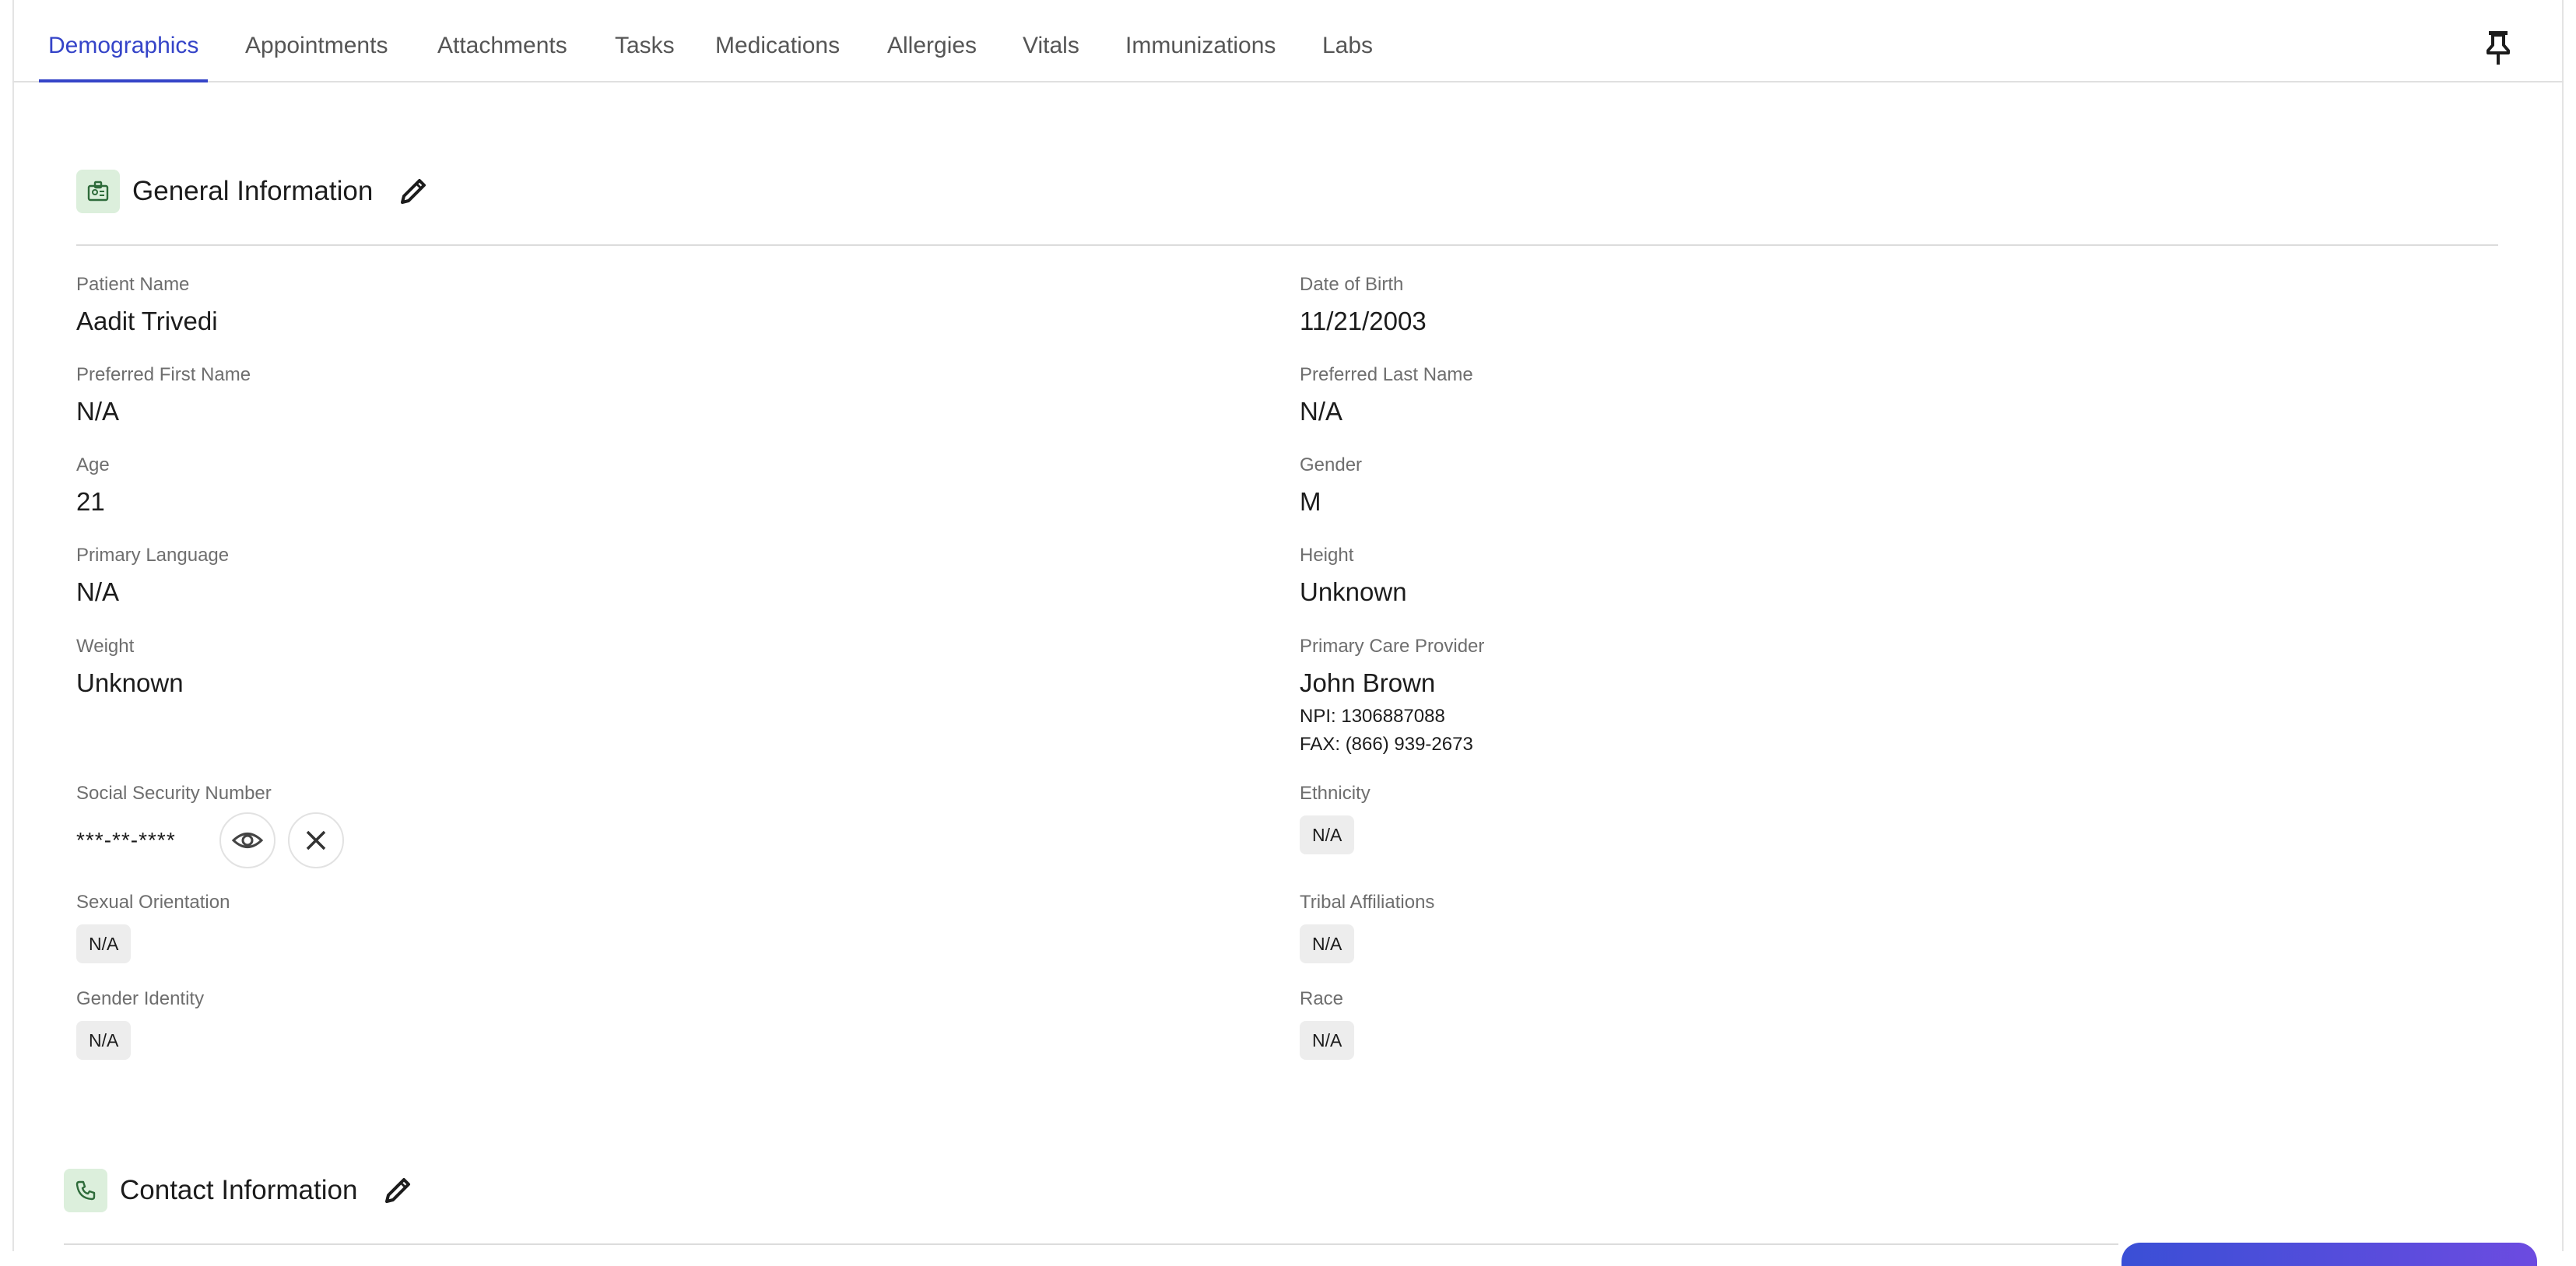  What do you see at coordinates (1387, 744) in the screenshot?
I see `pcp-fax: FAX: (866) 939-2673` at bounding box center [1387, 744].